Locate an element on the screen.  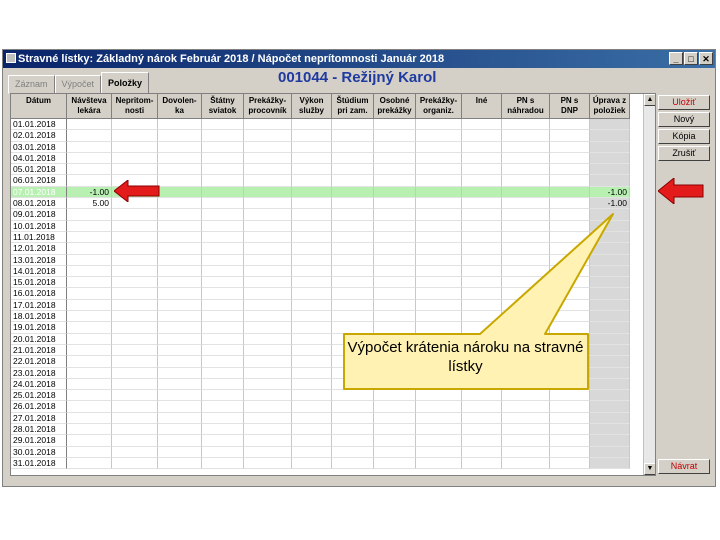
column-header: Prekážky- procovník is located at coordinates (268, 106).